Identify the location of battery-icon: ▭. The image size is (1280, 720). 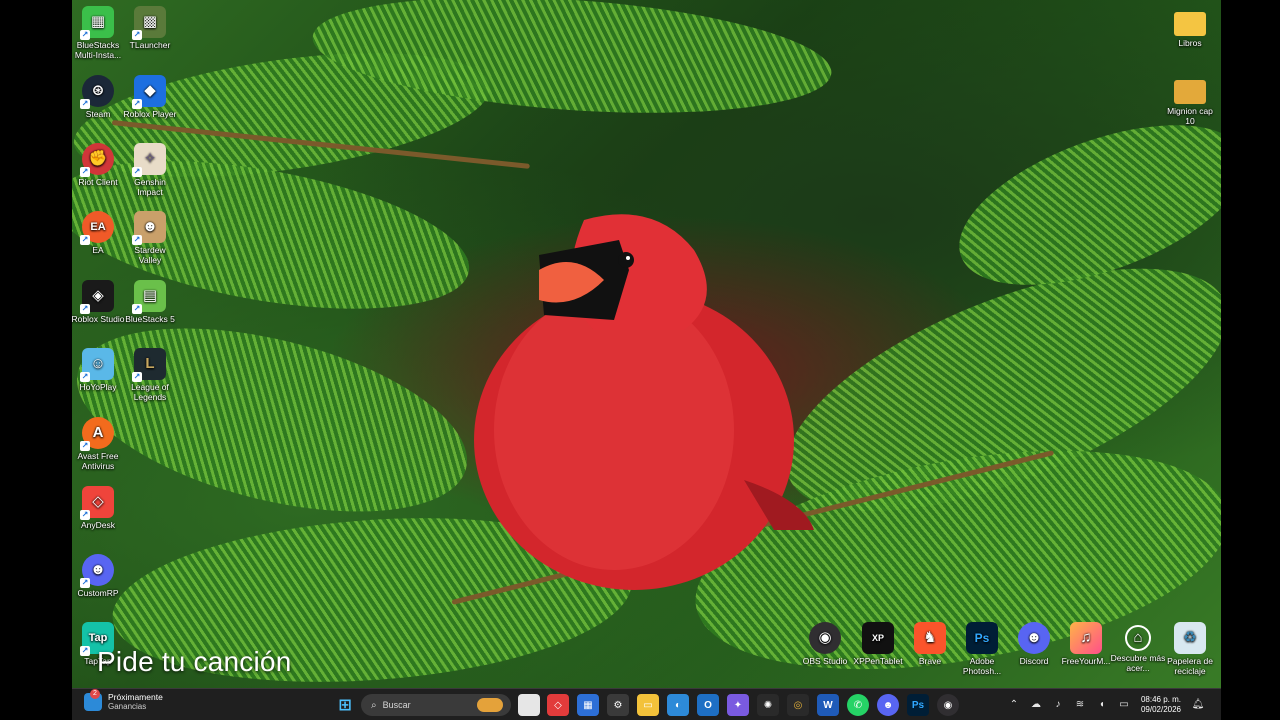
(1124, 705).